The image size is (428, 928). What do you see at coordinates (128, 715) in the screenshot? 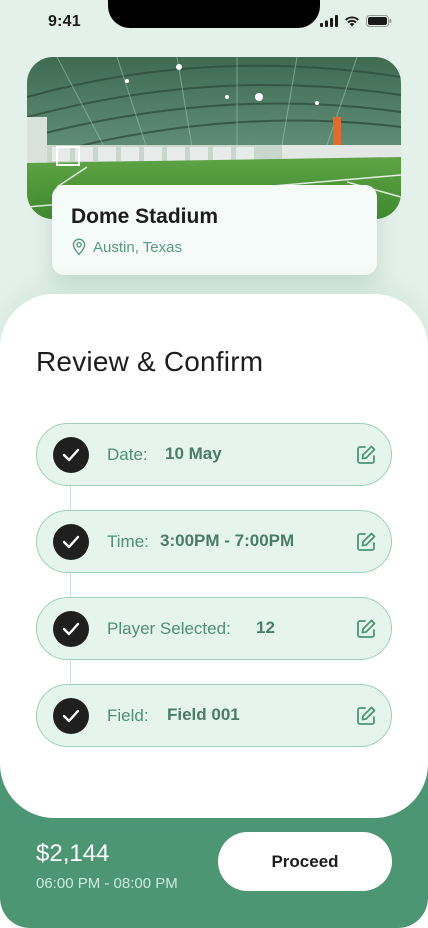
I see `review-item-label: Field:` at bounding box center [128, 715].